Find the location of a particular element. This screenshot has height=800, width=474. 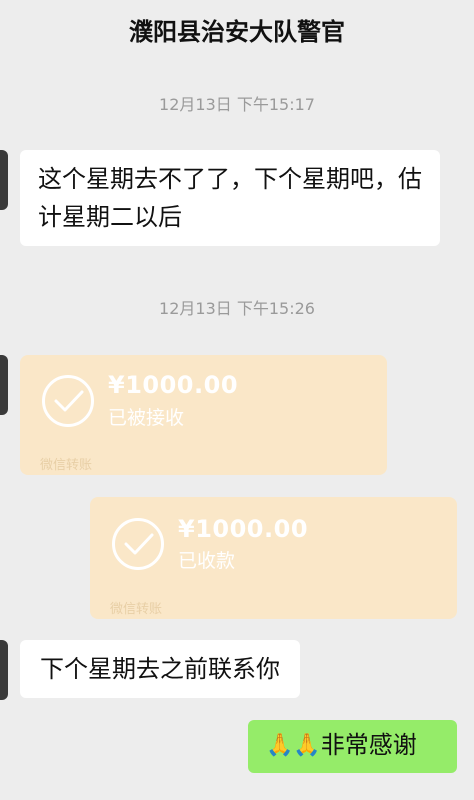

chat-header: 濮阳县治安大队警官 is located at coordinates (237, 29).